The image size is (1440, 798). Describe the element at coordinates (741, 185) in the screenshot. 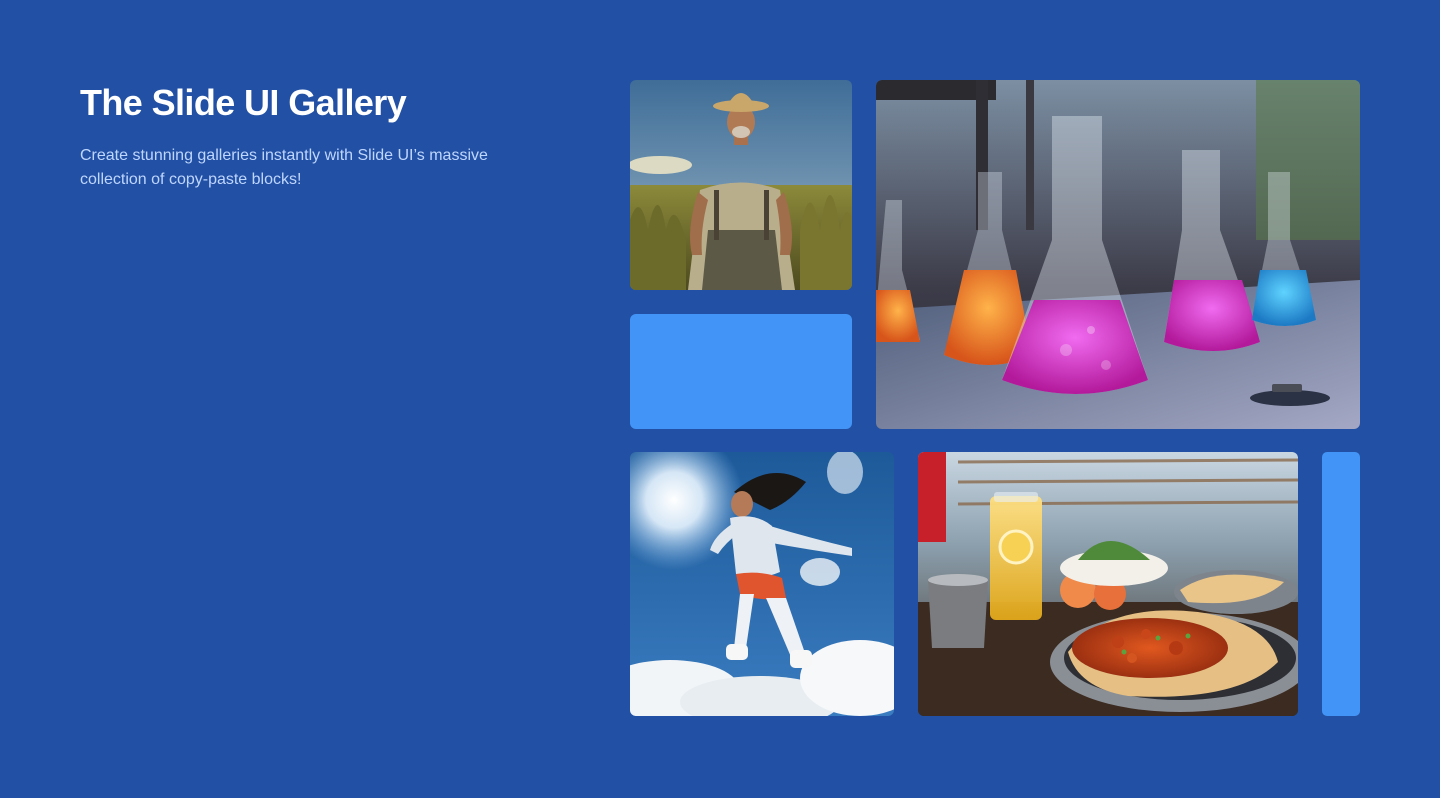

I see `gallery-image-farmer` at that location.